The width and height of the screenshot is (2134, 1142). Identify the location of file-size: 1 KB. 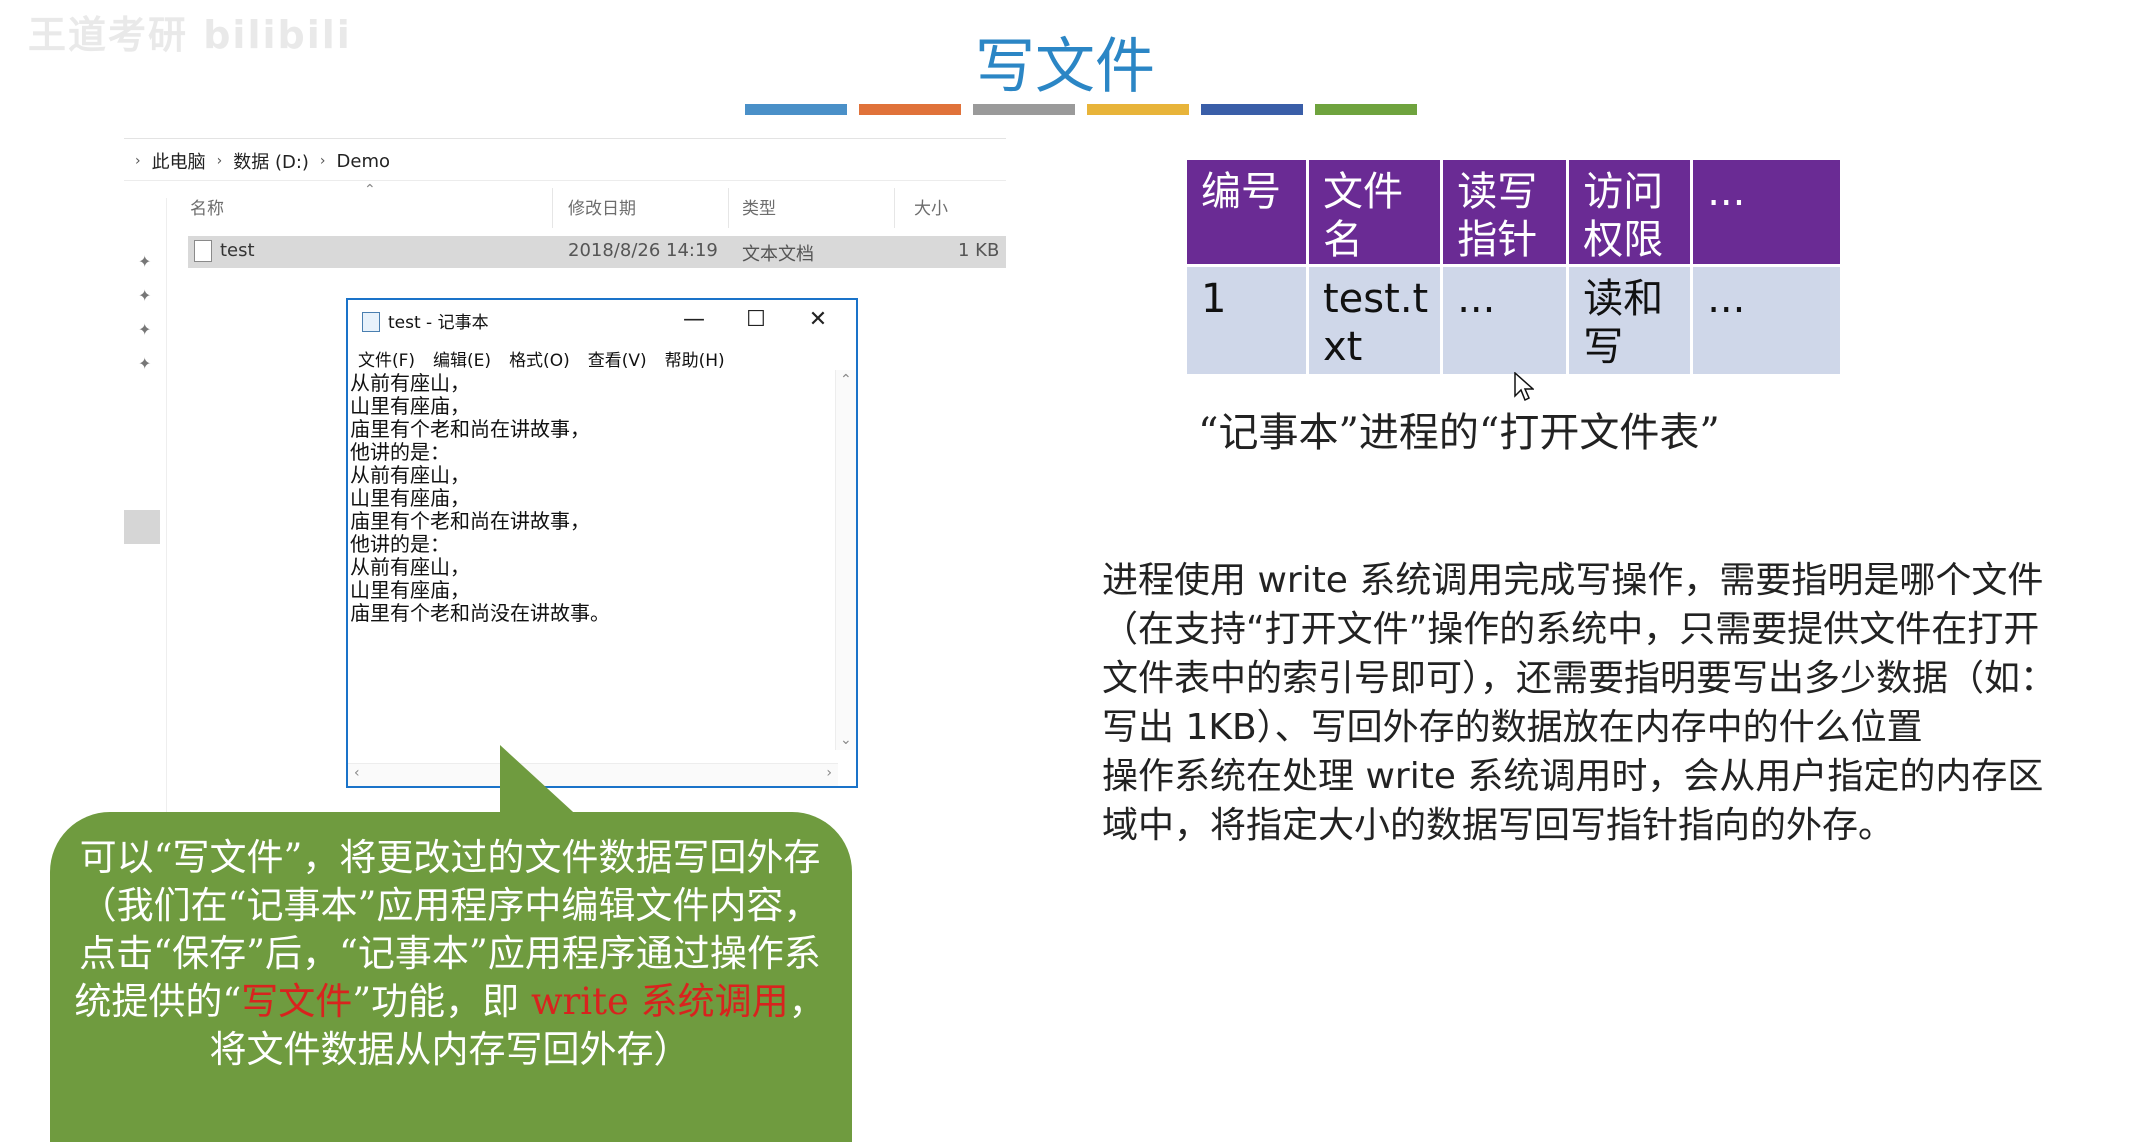
(979, 250).